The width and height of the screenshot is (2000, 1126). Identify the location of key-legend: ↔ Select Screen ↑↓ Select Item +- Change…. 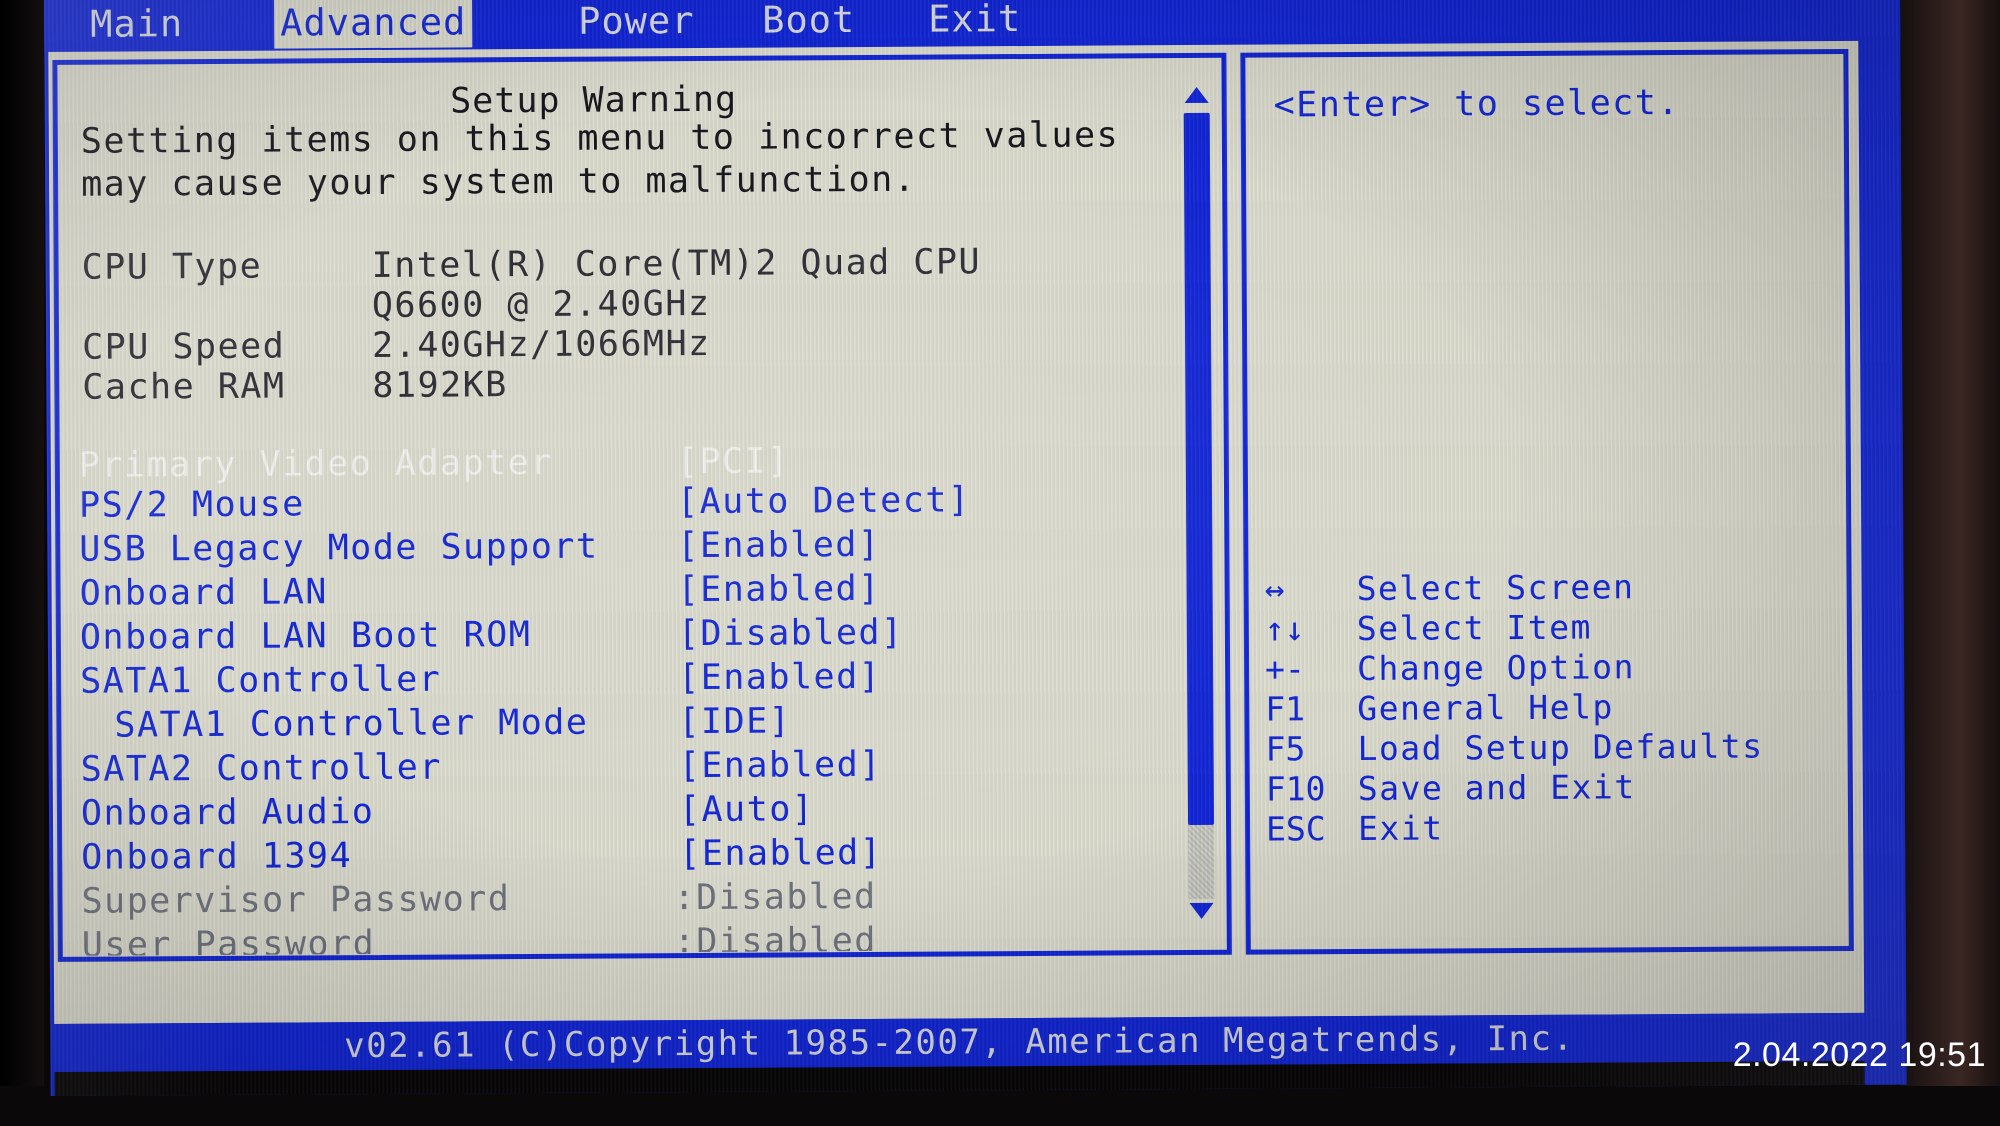
(1559, 708).